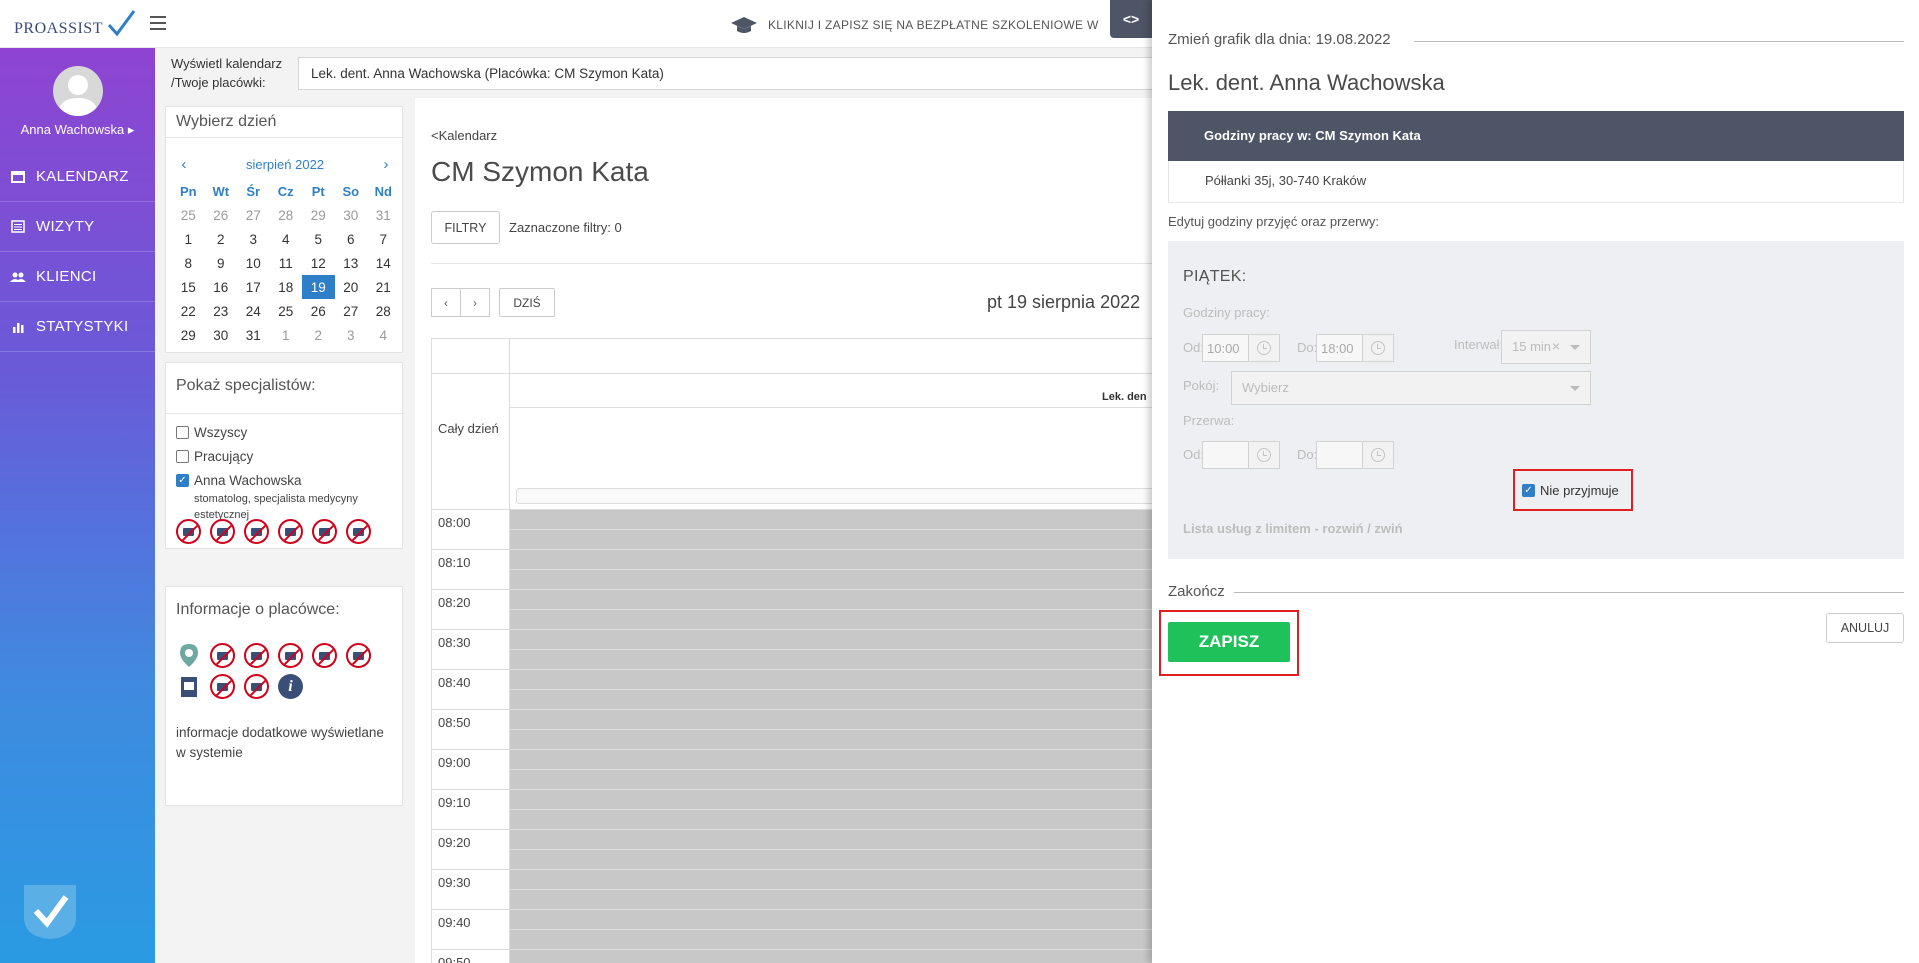 The height and width of the screenshot is (963, 1919). I want to click on back-to-calendar-link: <Kalendarz, so click(464, 135).